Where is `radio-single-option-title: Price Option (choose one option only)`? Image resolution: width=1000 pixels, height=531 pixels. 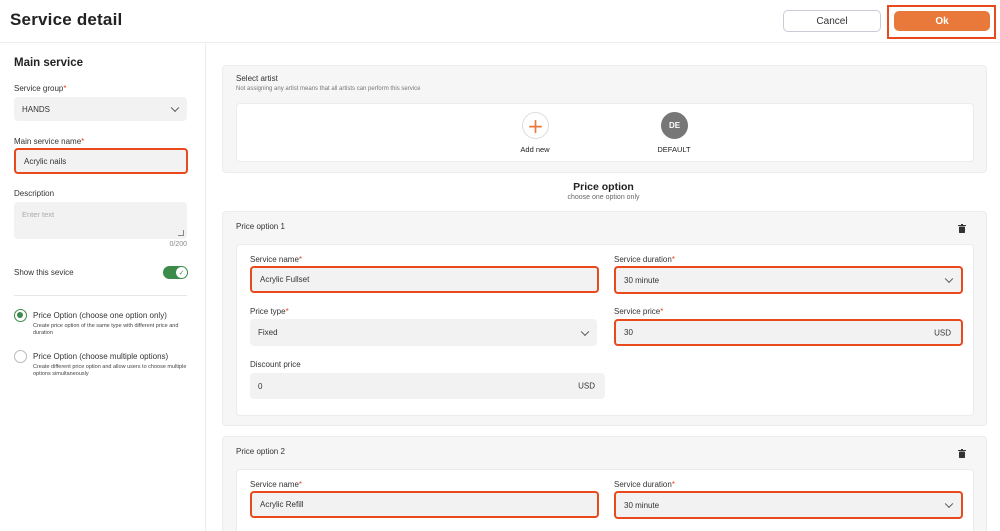
radio-single-option-title: Price Option (choose one option only) is located at coordinates (100, 315).